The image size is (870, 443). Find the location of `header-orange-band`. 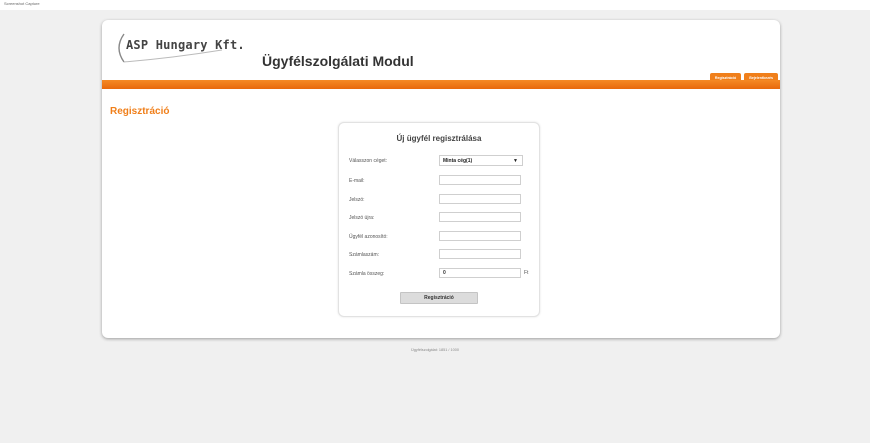

header-orange-band is located at coordinates (441, 84).